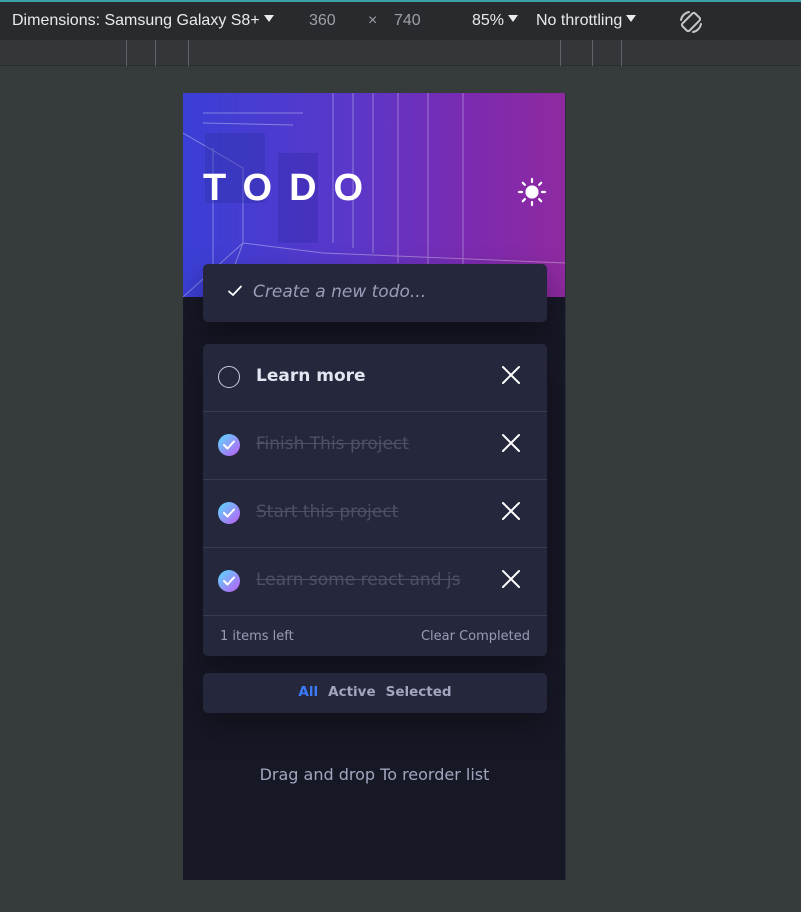 The height and width of the screenshot is (912, 801). I want to click on zoom-select: 85%, so click(495, 21).